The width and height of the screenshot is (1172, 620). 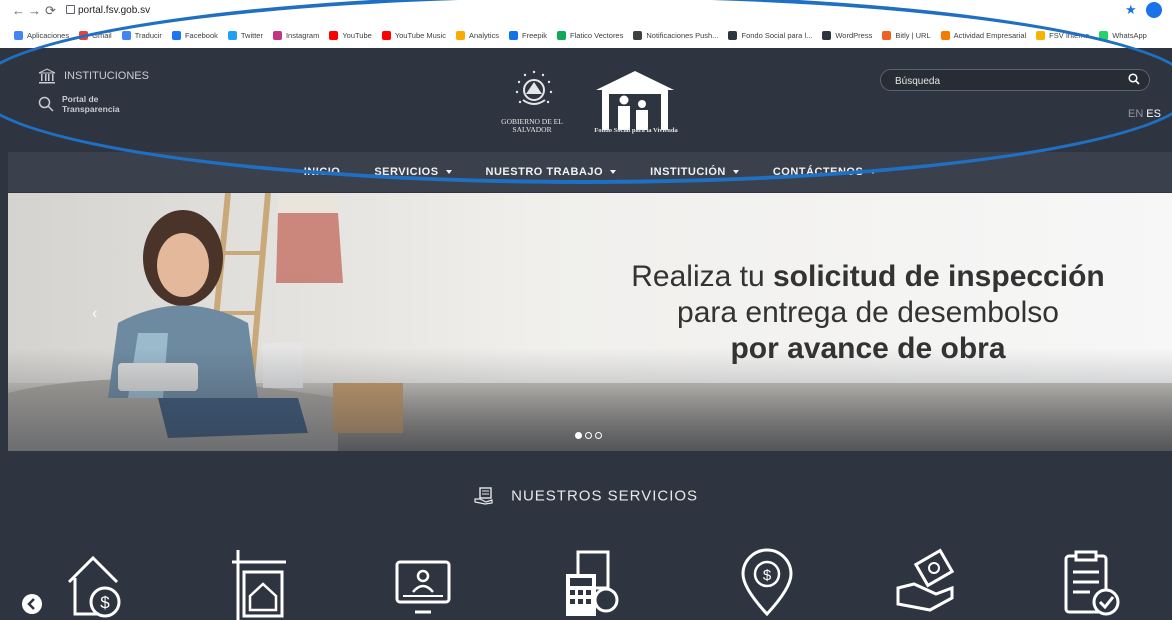 What do you see at coordinates (597, 35) in the screenshot?
I see `bookmark-label: Flatico Vectores` at bounding box center [597, 35].